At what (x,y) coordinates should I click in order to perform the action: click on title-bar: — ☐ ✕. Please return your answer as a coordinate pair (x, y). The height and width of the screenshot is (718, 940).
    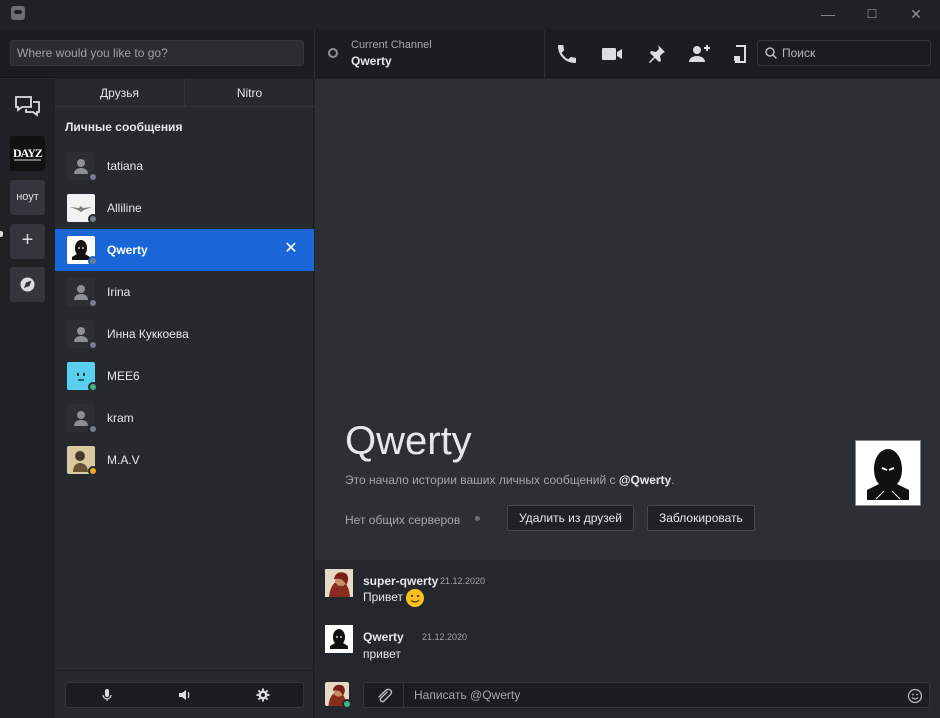
    Looking at the image, I should click on (470, 15).